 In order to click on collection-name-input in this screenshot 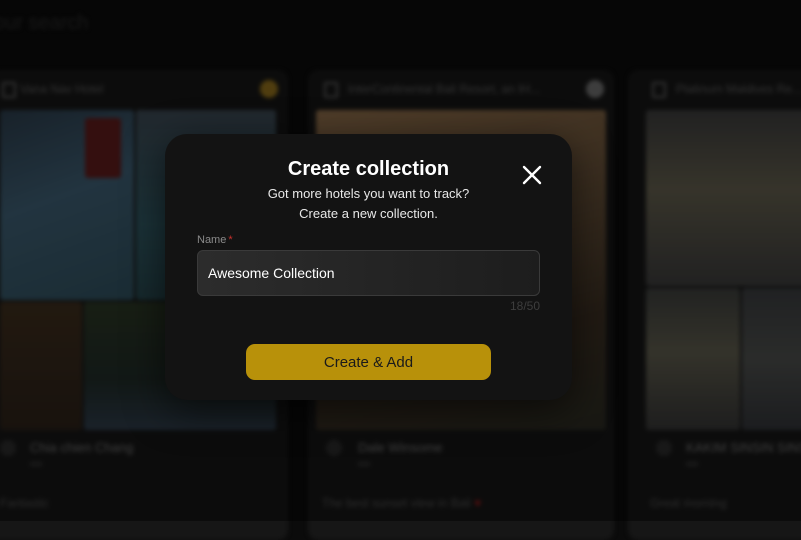, I will do `click(368, 273)`.